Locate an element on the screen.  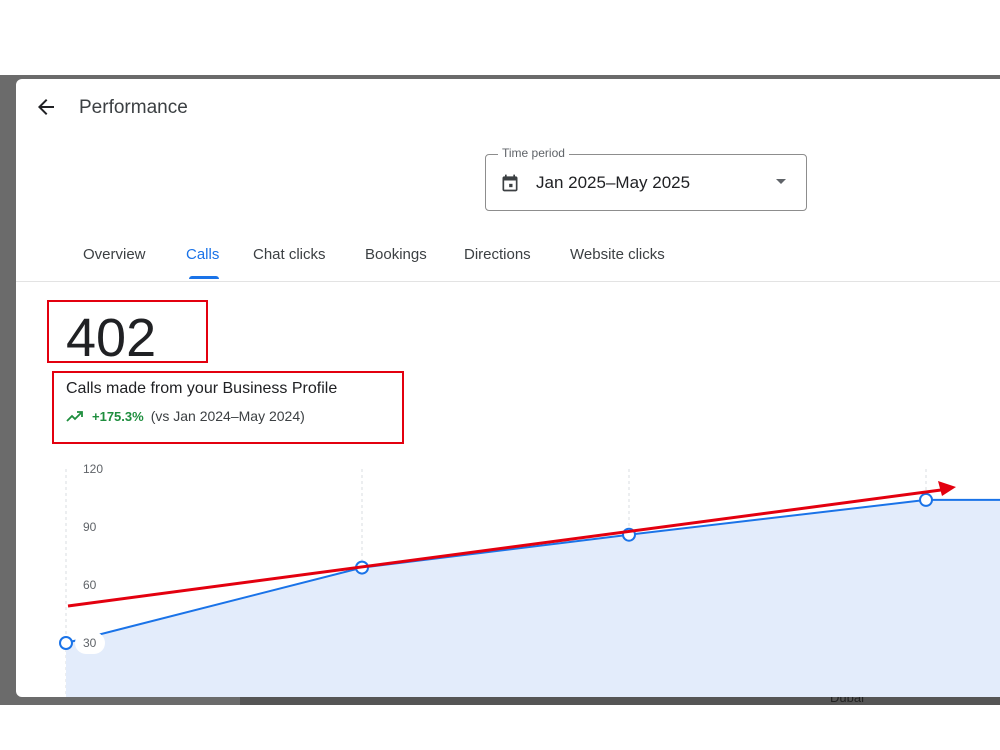
active-tab-indicator is located at coordinates (204, 277).